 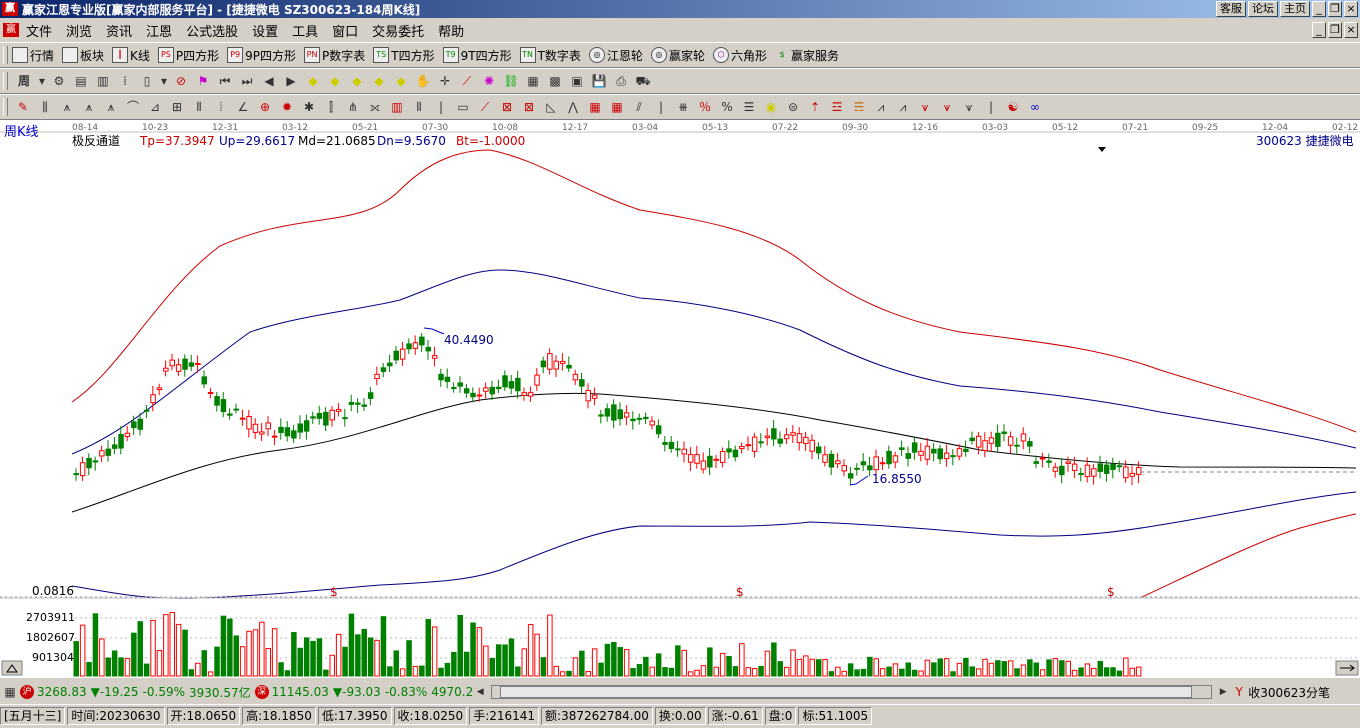 I want to click on mdi-minimize-icon: _, so click(x=1319, y=30).